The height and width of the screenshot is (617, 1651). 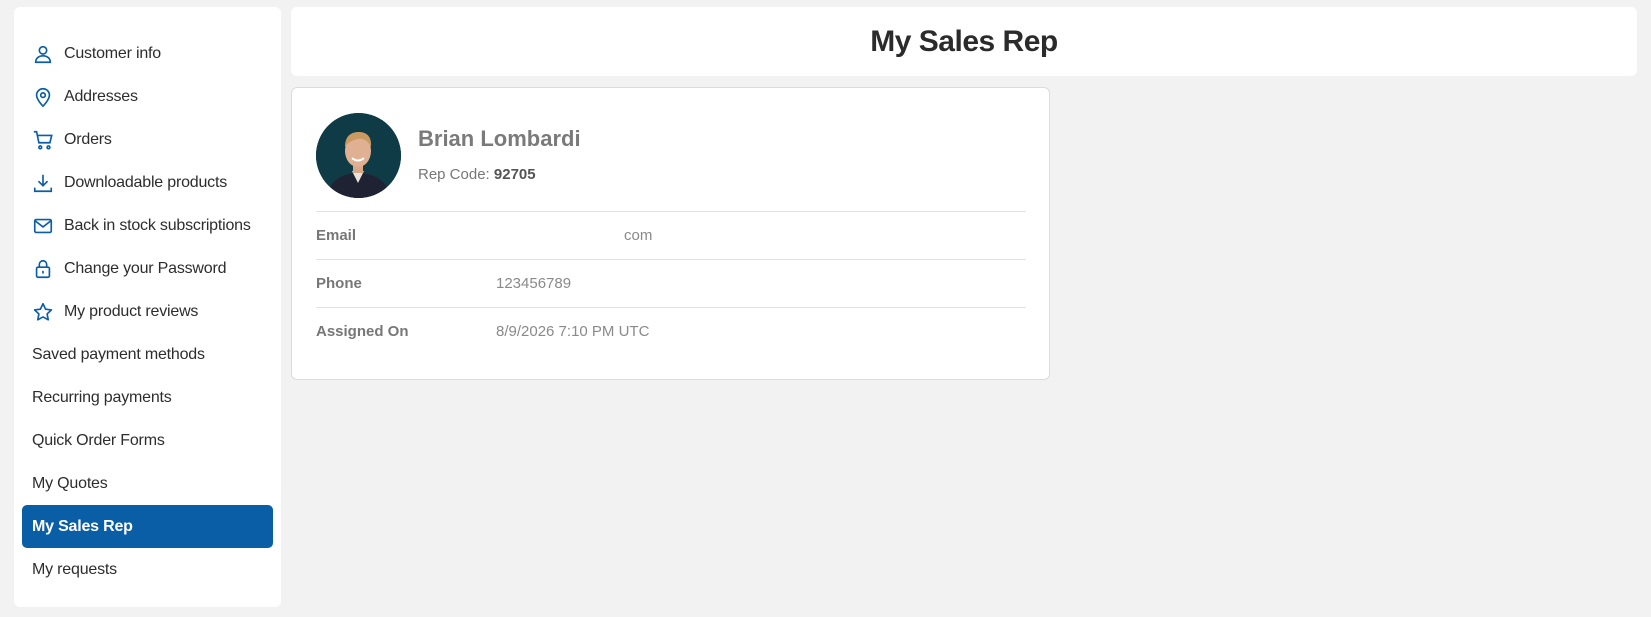 What do you see at coordinates (336, 235) in the screenshot?
I see `detail-label: Email` at bounding box center [336, 235].